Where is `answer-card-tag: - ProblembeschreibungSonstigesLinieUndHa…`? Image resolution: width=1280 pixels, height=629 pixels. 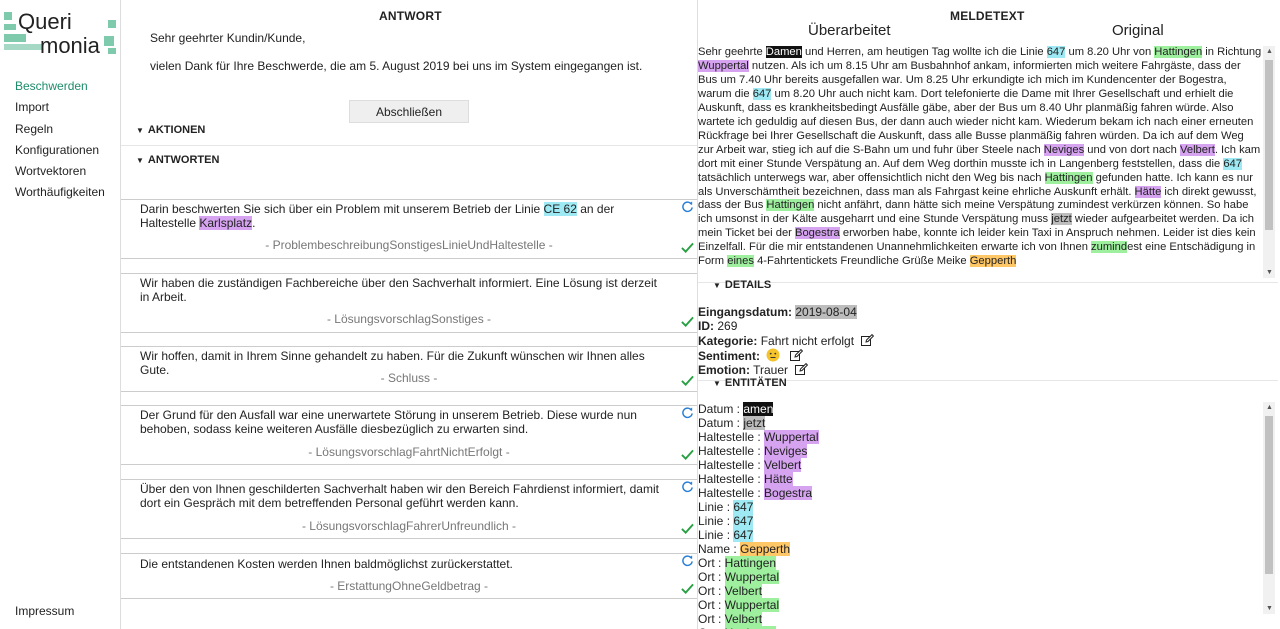
answer-card-tag: - ProblembeschreibungSonstigesLinieUndHa… is located at coordinates (409, 245).